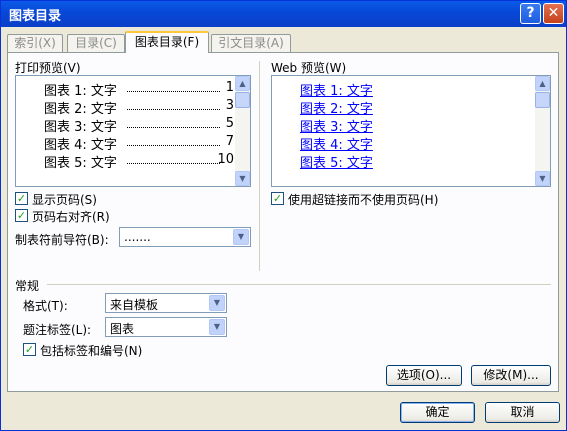  I want to click on web-link: 图表 1: 文字, so click(336, 89).